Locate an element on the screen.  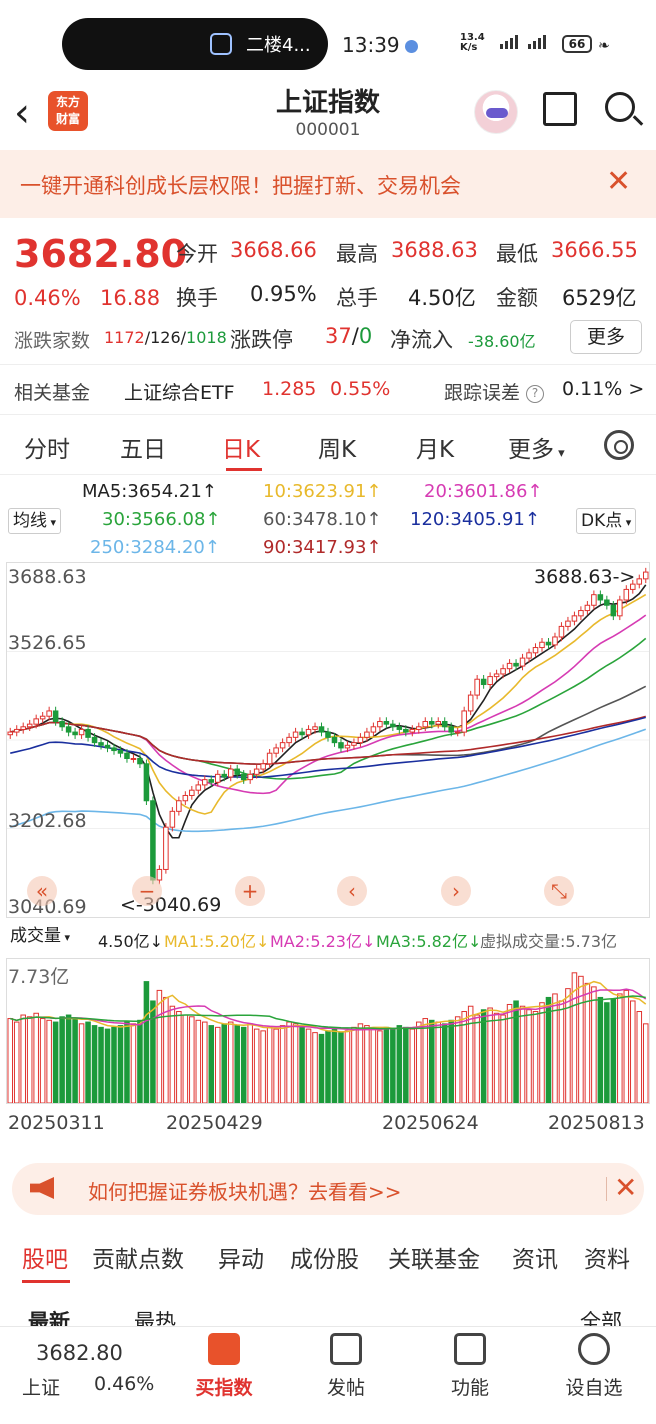
tab-profile: 资料 is located at coordinates (607, 1257).